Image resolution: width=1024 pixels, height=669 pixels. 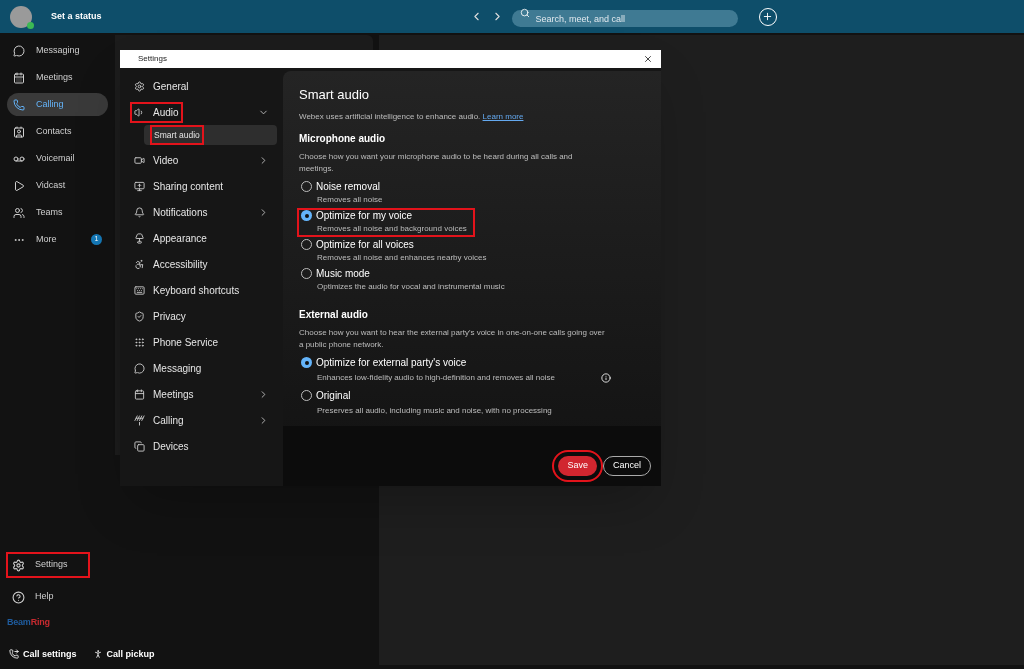 What do you see at coordinates (57, 158) in the screenshot?
I see `sidebar-item: Voicemail` at bounding box center [57, 158].